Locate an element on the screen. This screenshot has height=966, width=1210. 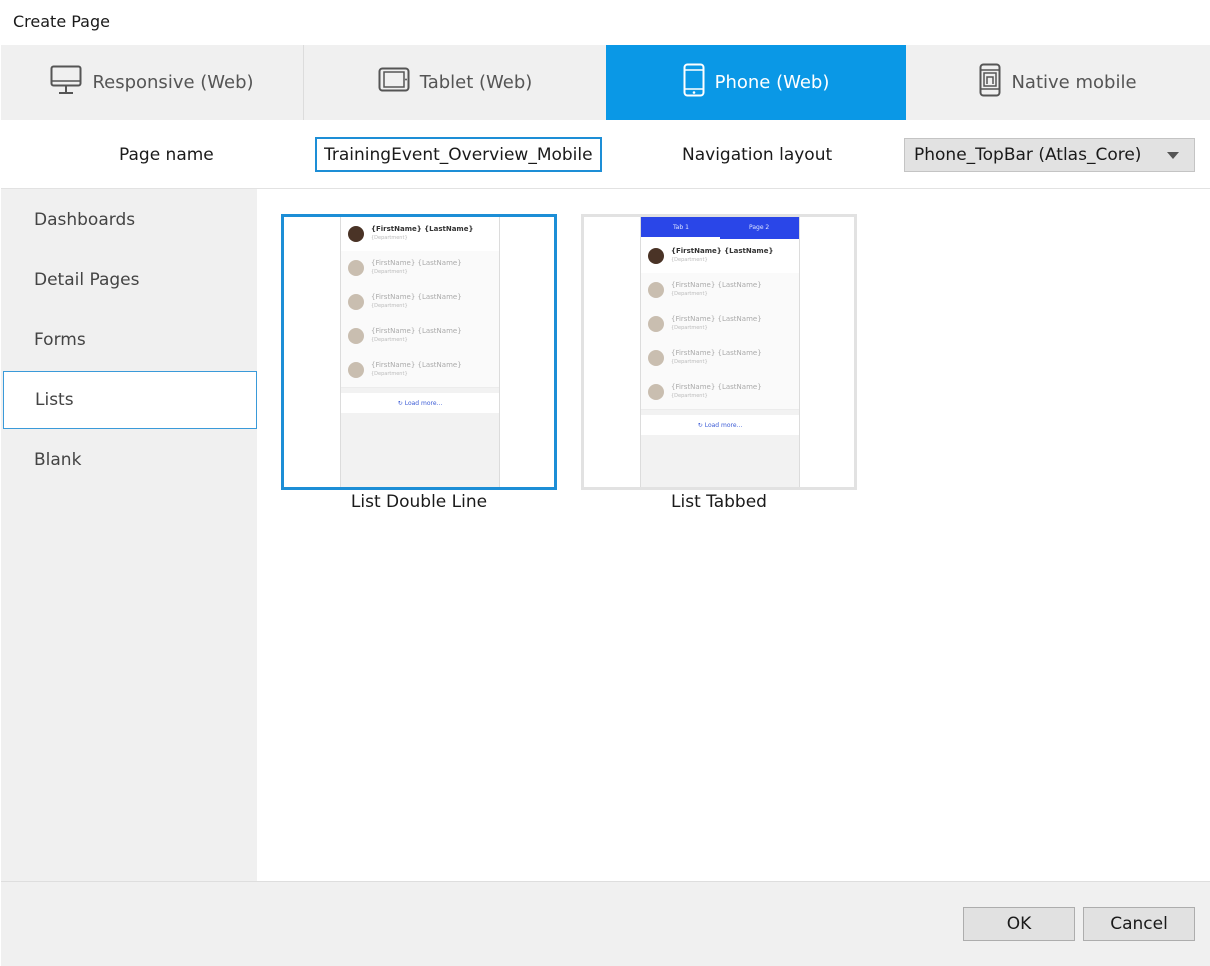
navigation-layout-select: Phone_TopBar (Atlas_Core) is located at coordinates (1049, 155).